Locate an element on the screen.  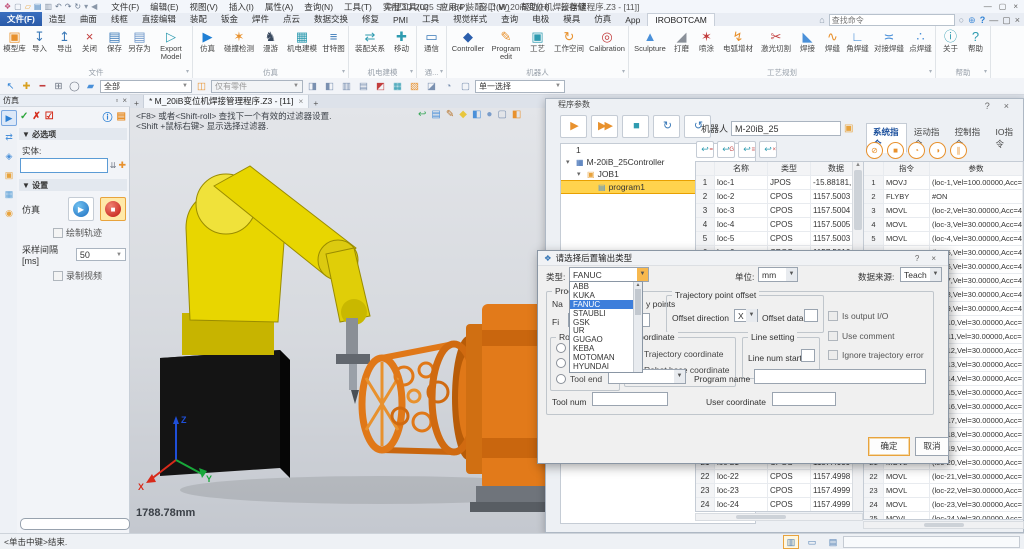
menubar-item: 应用(P) is located at coordinates (454, 7).